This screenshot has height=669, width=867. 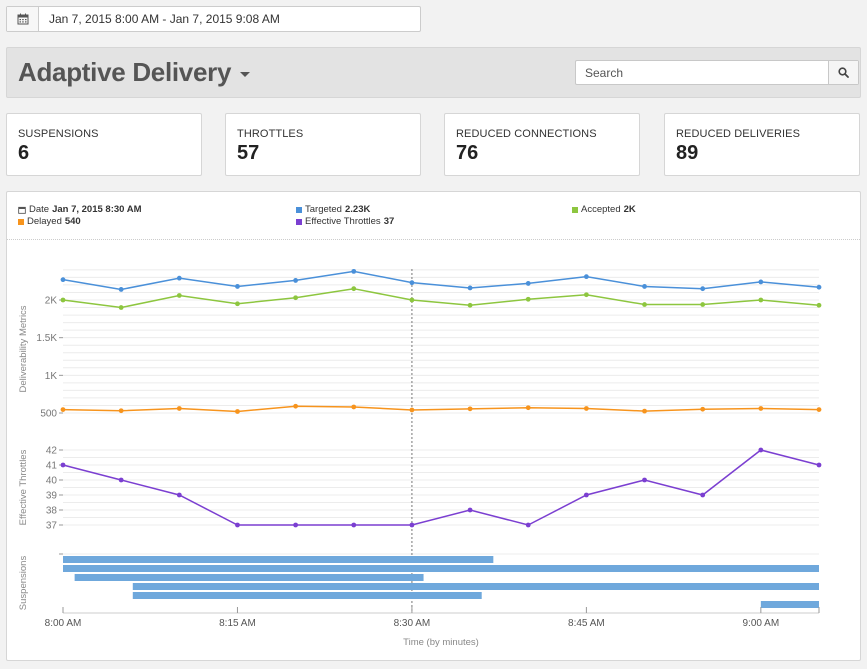 I want to click on y-tick-label: 2K, so click(x=51, y=301).